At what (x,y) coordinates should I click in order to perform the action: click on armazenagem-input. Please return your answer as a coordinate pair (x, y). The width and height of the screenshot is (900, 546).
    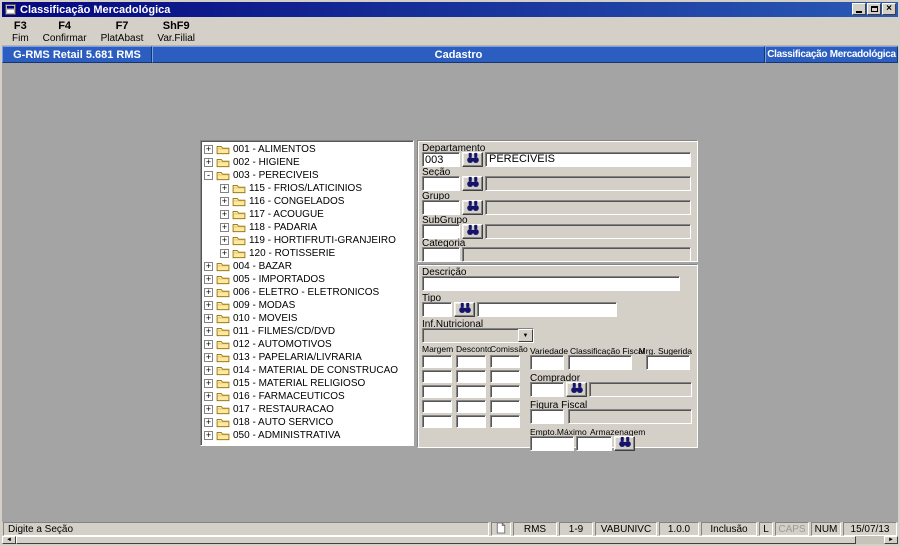
    Looking at the image, I should click on (594, 443).